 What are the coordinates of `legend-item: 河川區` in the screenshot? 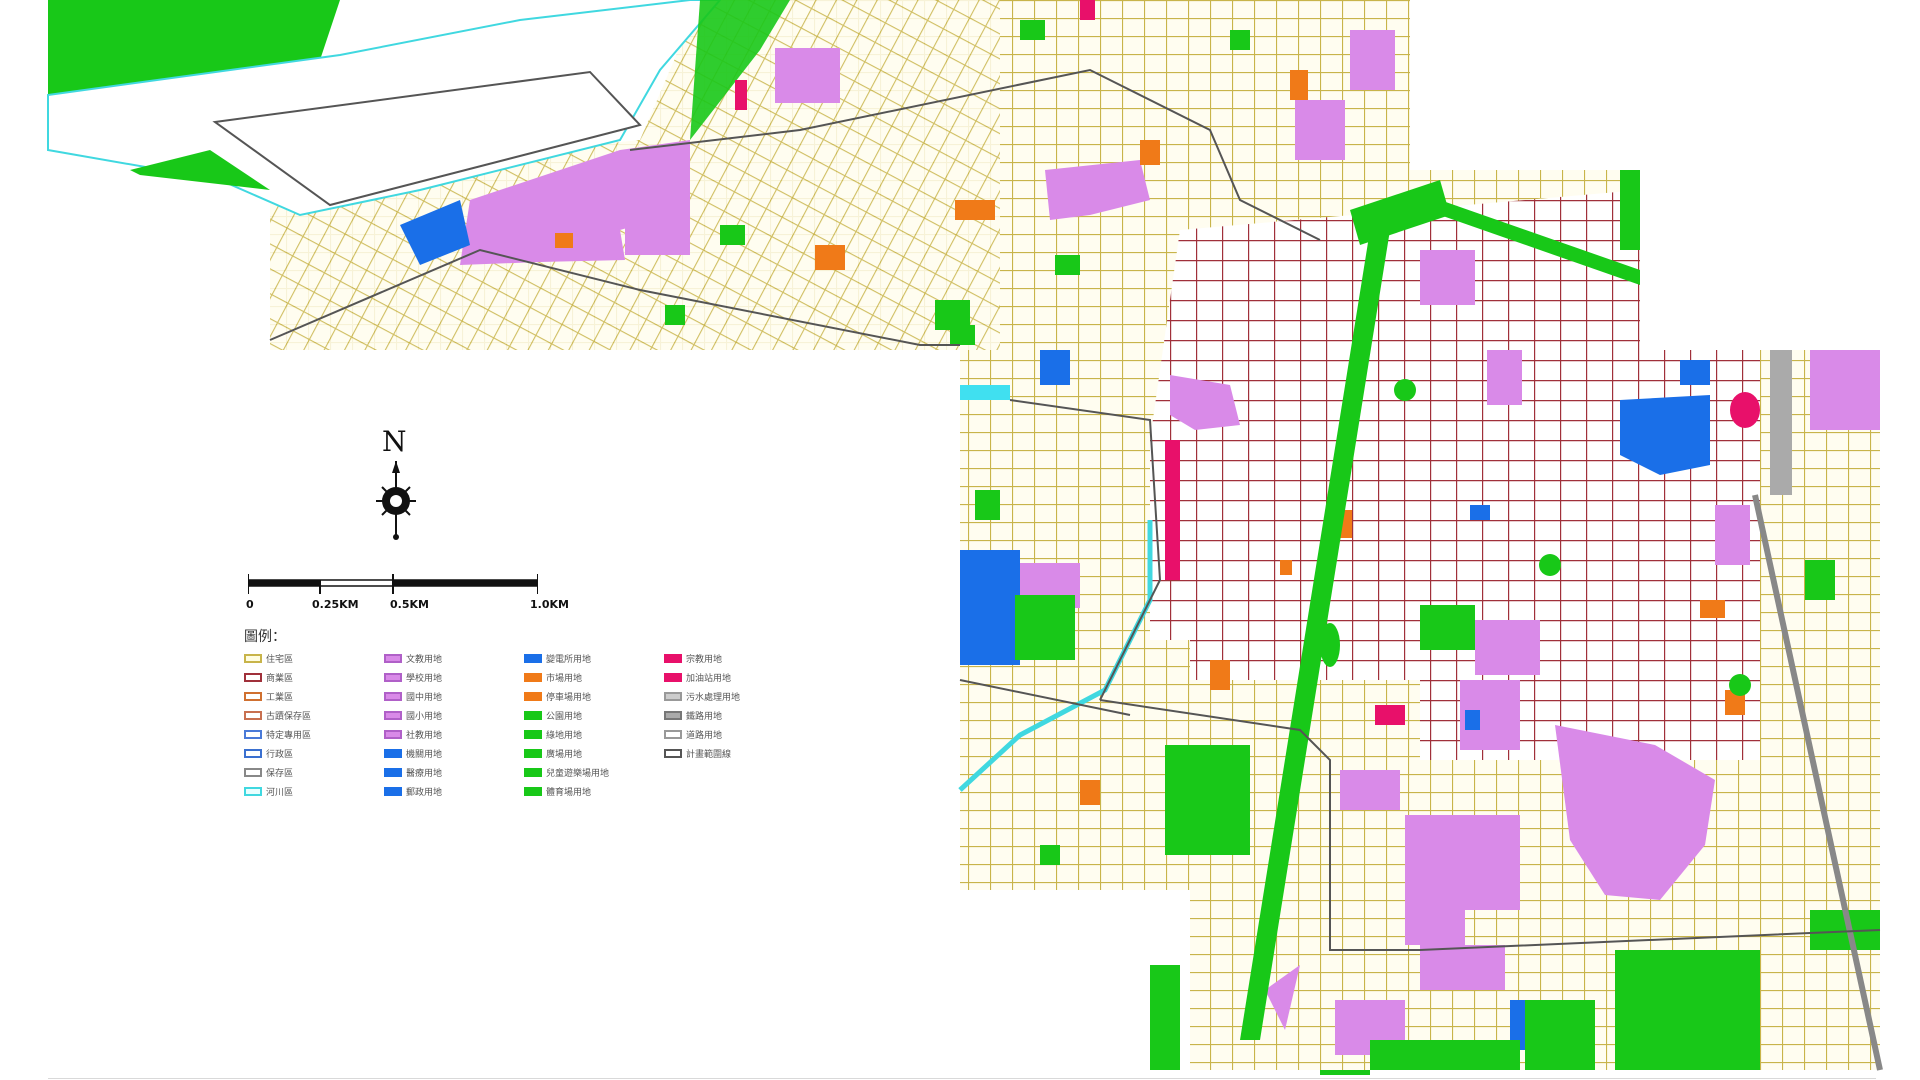 It's located at (314, 791).